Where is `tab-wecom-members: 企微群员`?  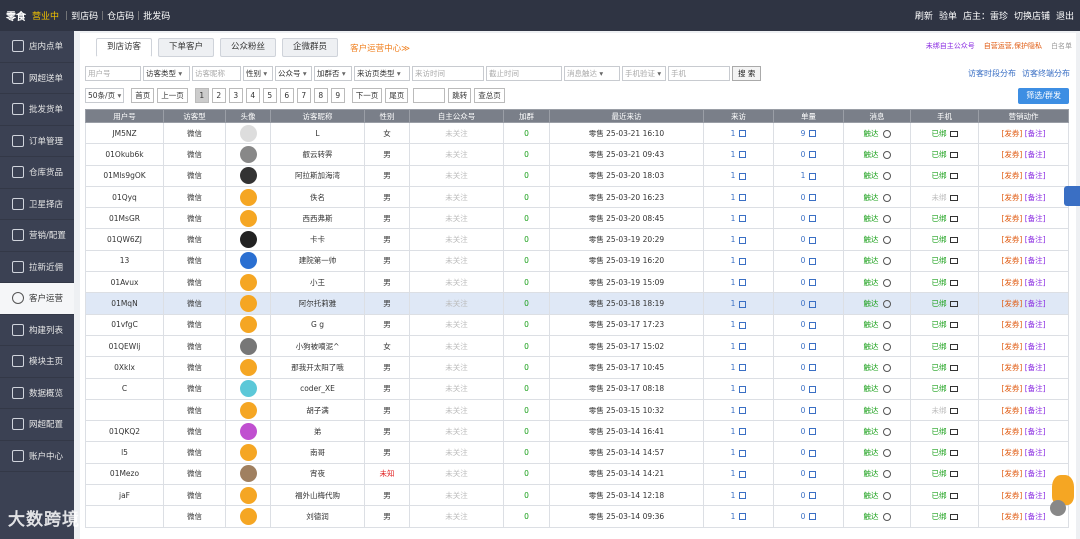 tab-wecom-members: 企微群员 is located at coordinates (310, 47).